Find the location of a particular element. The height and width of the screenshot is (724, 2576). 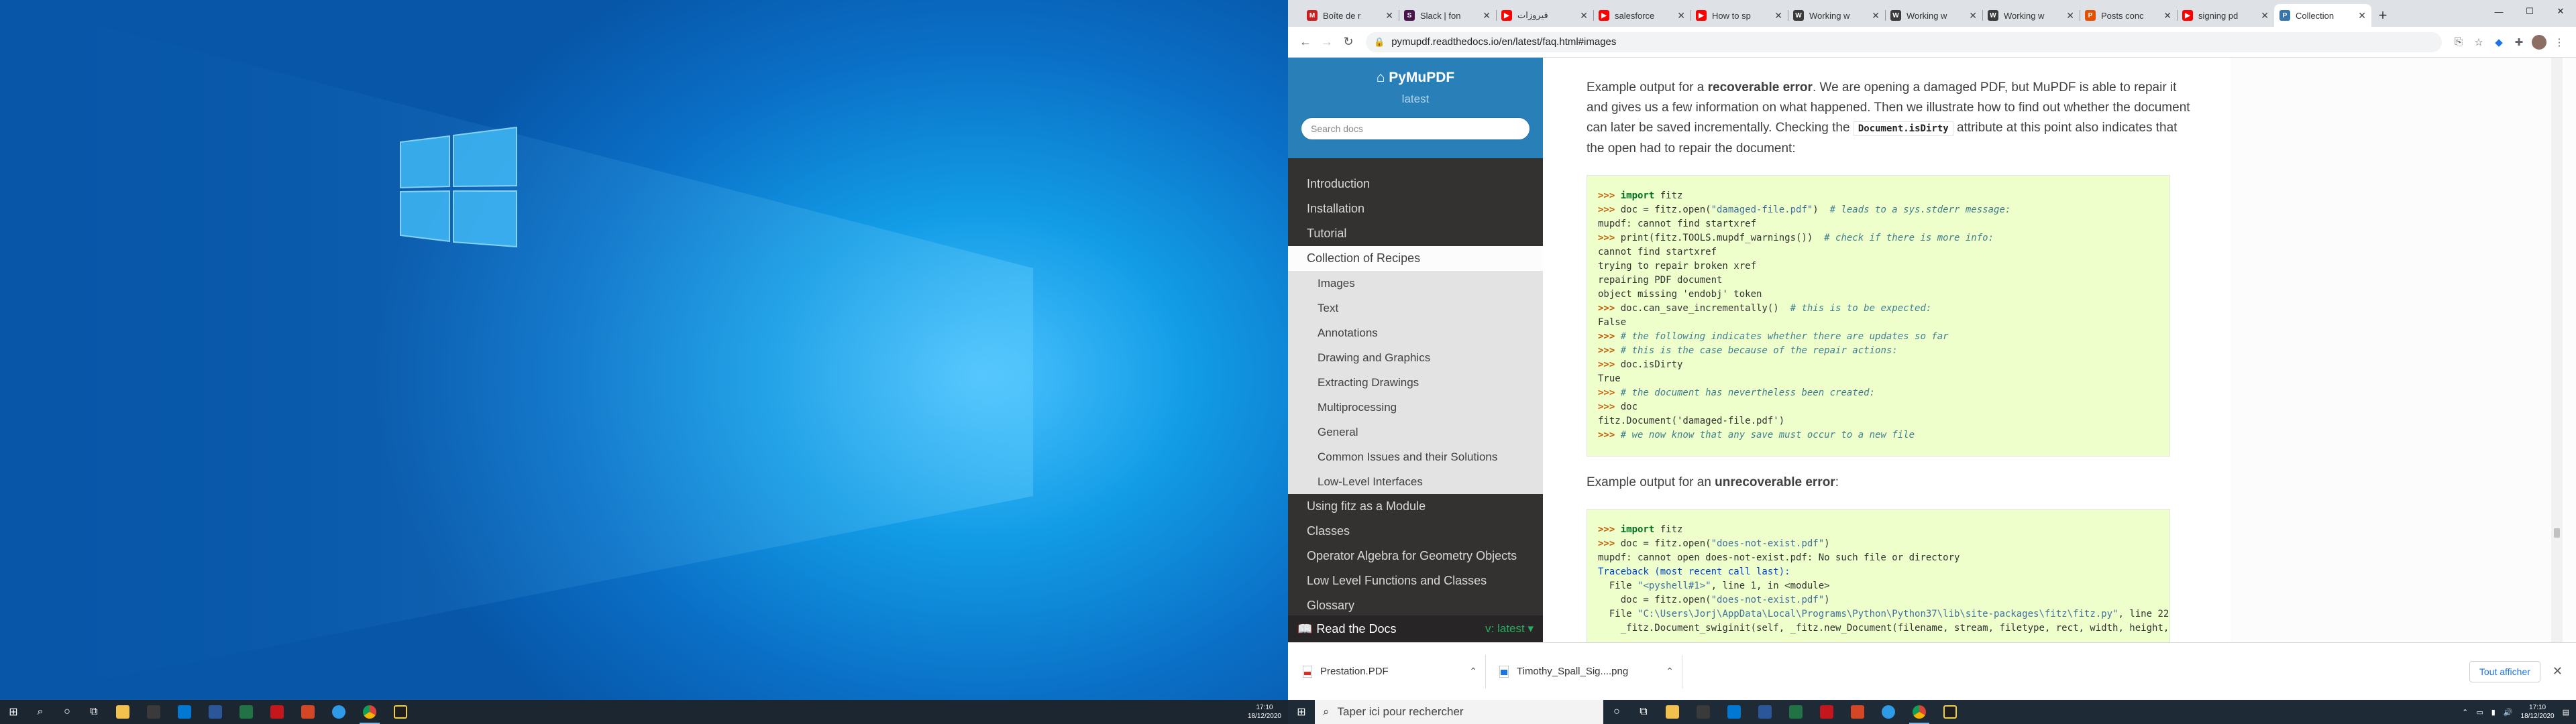

search-docs-input: Search docs is located at coordinates (1415, 128).